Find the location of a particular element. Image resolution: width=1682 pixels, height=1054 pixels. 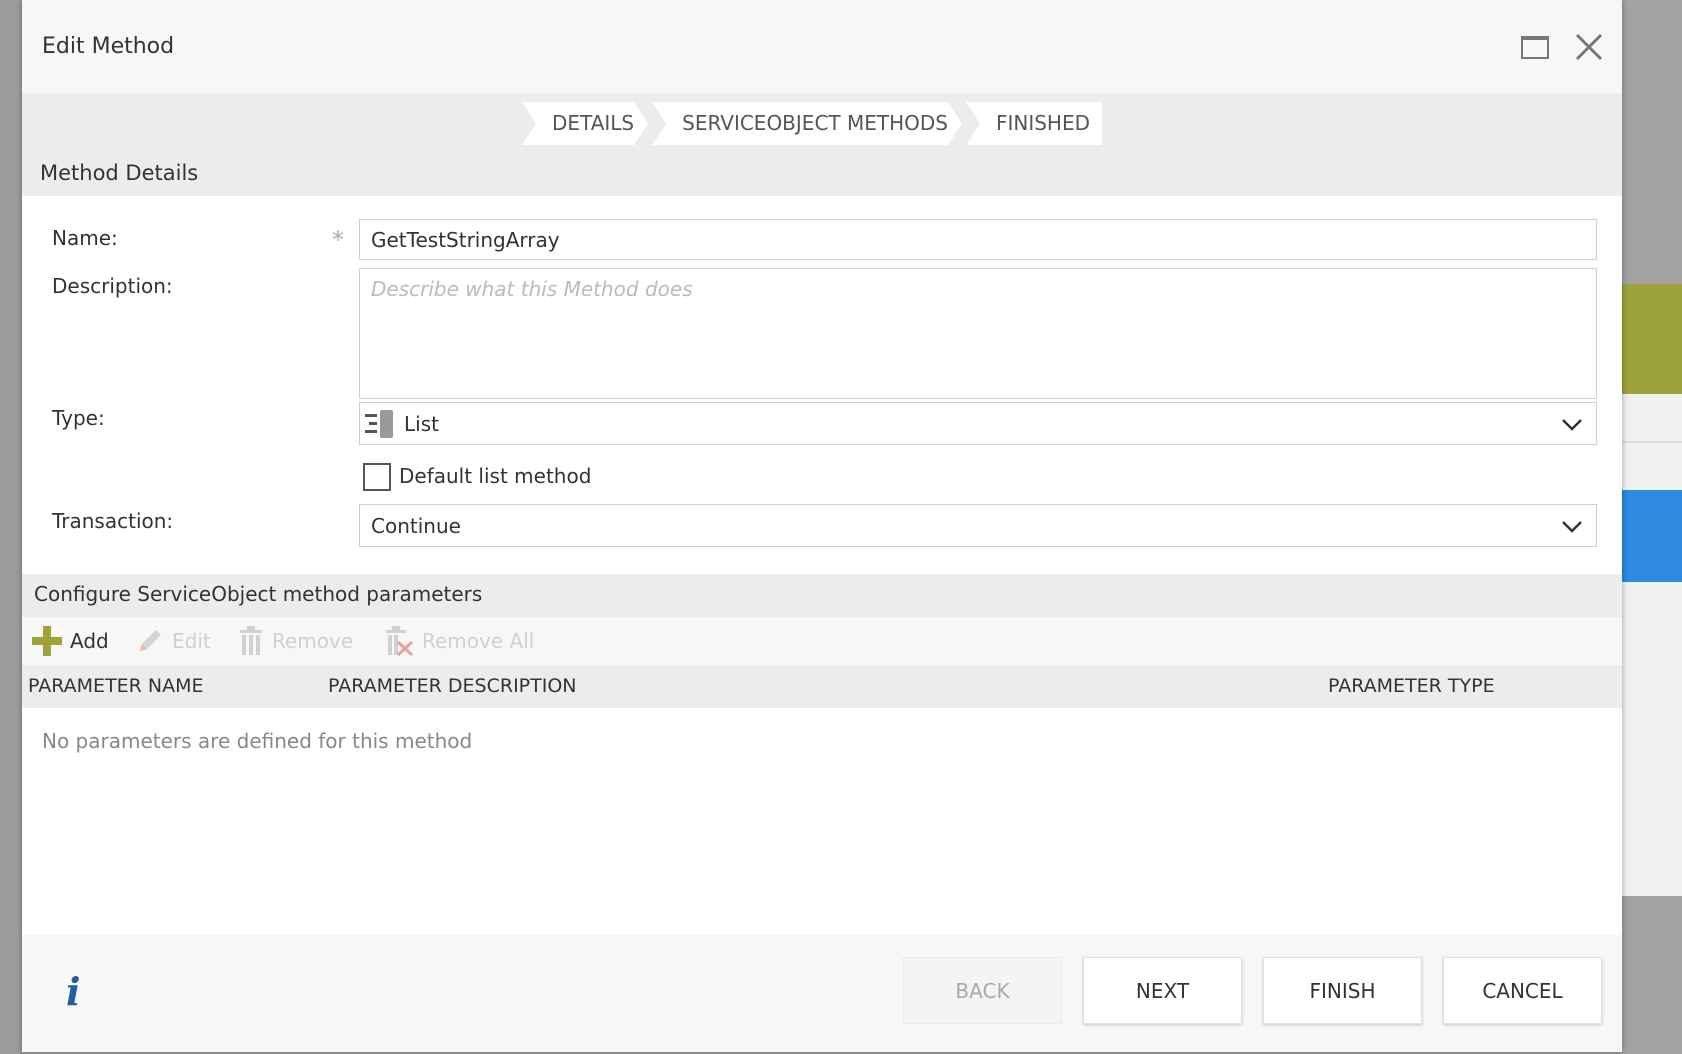

finish-button: FINISH is located at coordinates (1342, 990).